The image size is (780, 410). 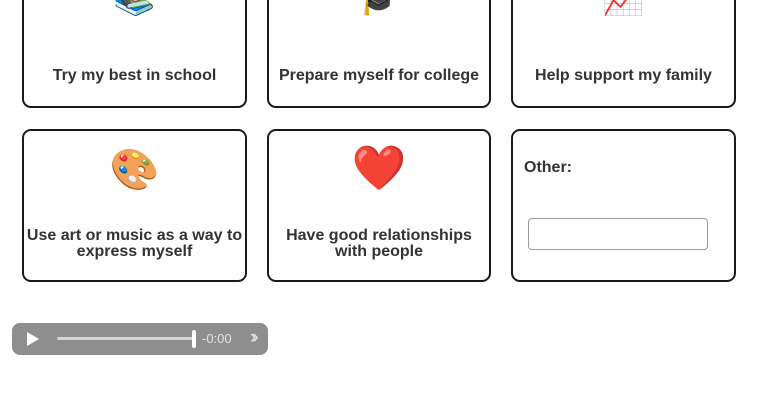 I want to click on other-label: Other:, so click(x=548, y=167).